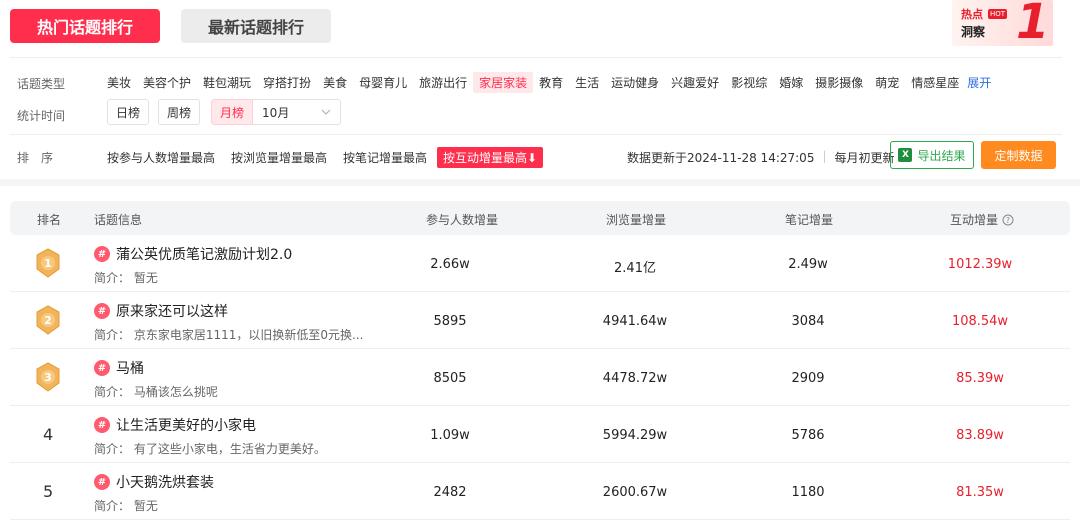 The image size is (1080, 520). What do you see at coordinates (749, 82) in the screenshot?
I see `topic-type-chip: 影视综` at bounding box center [749, 82].